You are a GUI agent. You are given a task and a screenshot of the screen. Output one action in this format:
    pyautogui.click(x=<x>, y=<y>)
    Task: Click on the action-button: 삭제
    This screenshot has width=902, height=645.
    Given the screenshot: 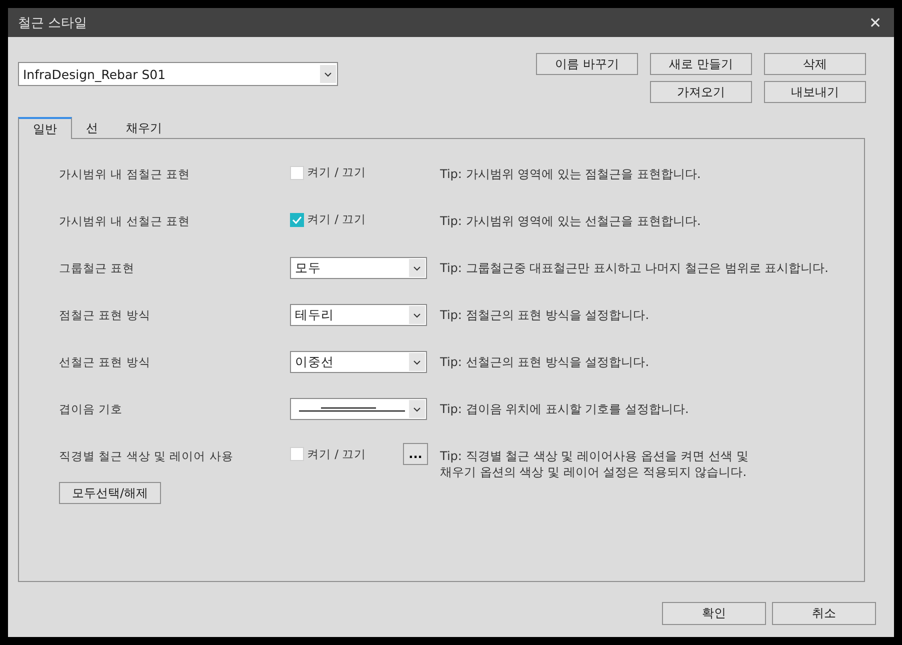 What is the action you would take?
    pyautogui.click(x=815, y=64)
    